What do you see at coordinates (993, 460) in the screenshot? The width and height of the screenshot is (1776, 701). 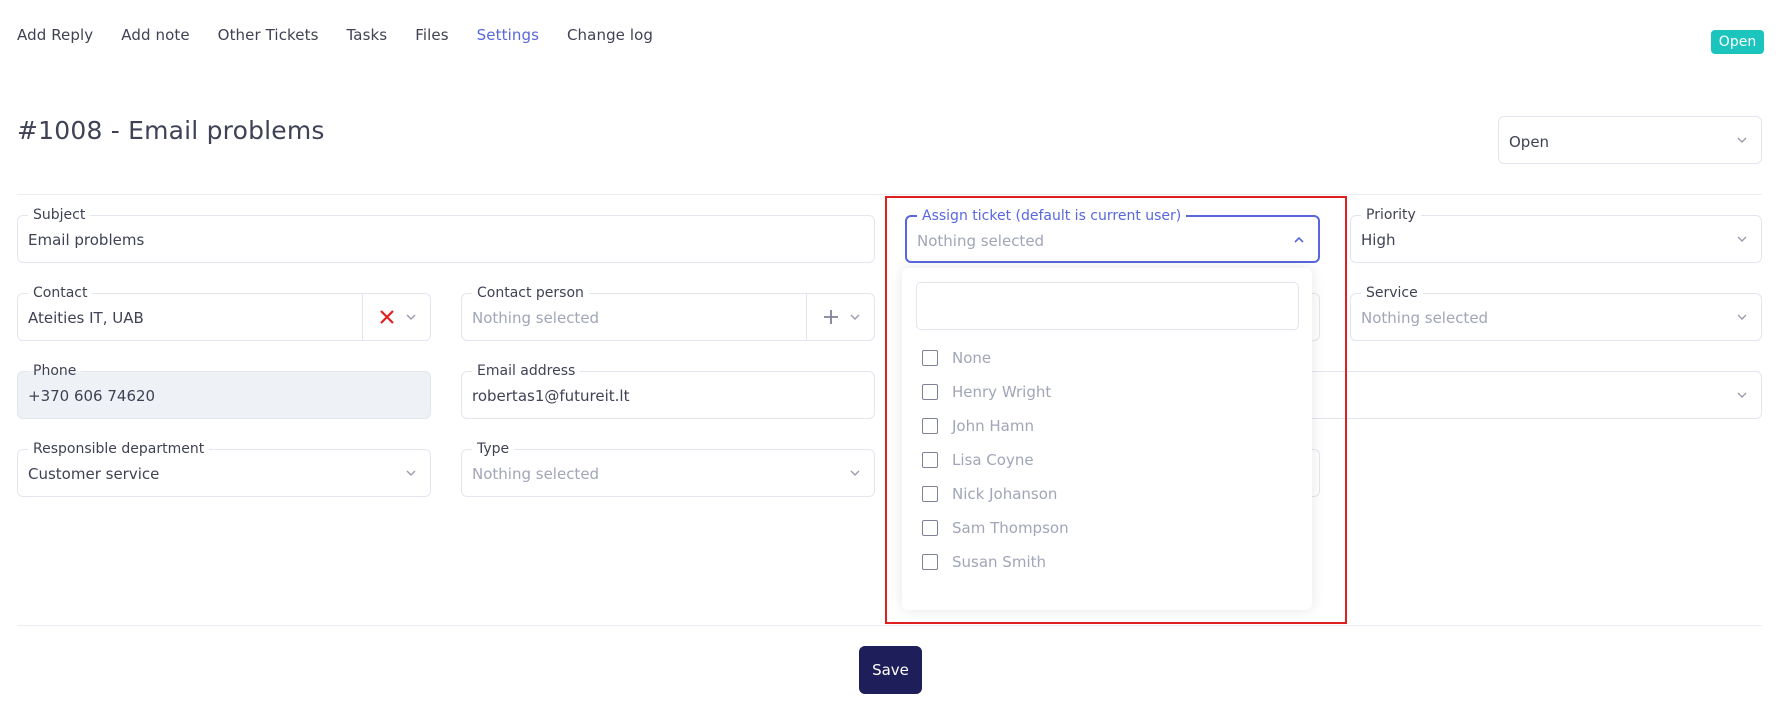 I see `option-label: Lisa Coyne` at bounding box center [993, 460].